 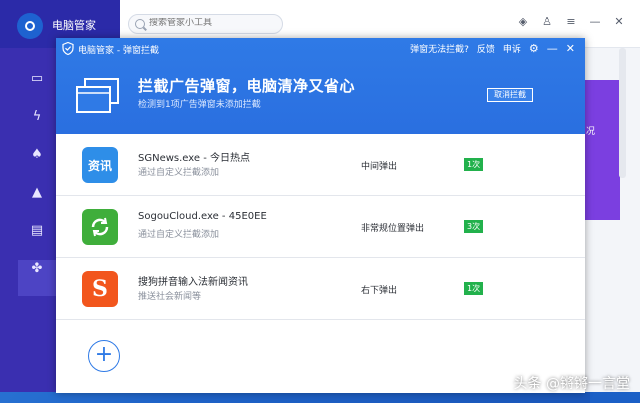 What do you see at coordinates (37, 155) in the screenshot?
I see `broom-icon: ♠` at bounding box center [37, 155].